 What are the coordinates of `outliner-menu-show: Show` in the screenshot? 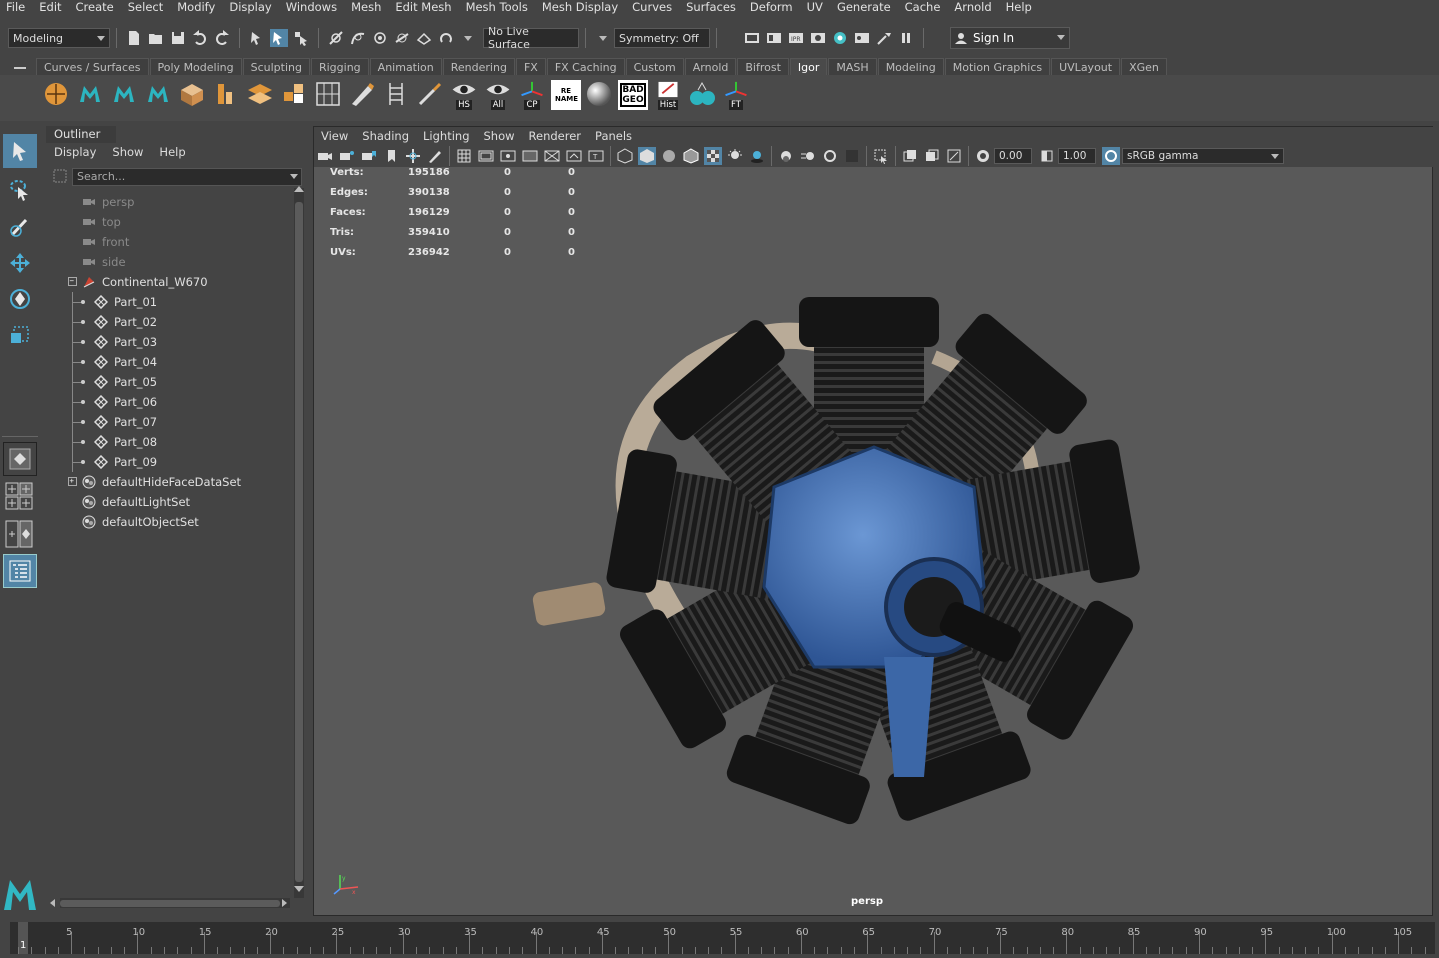 It's located at (127, 153).